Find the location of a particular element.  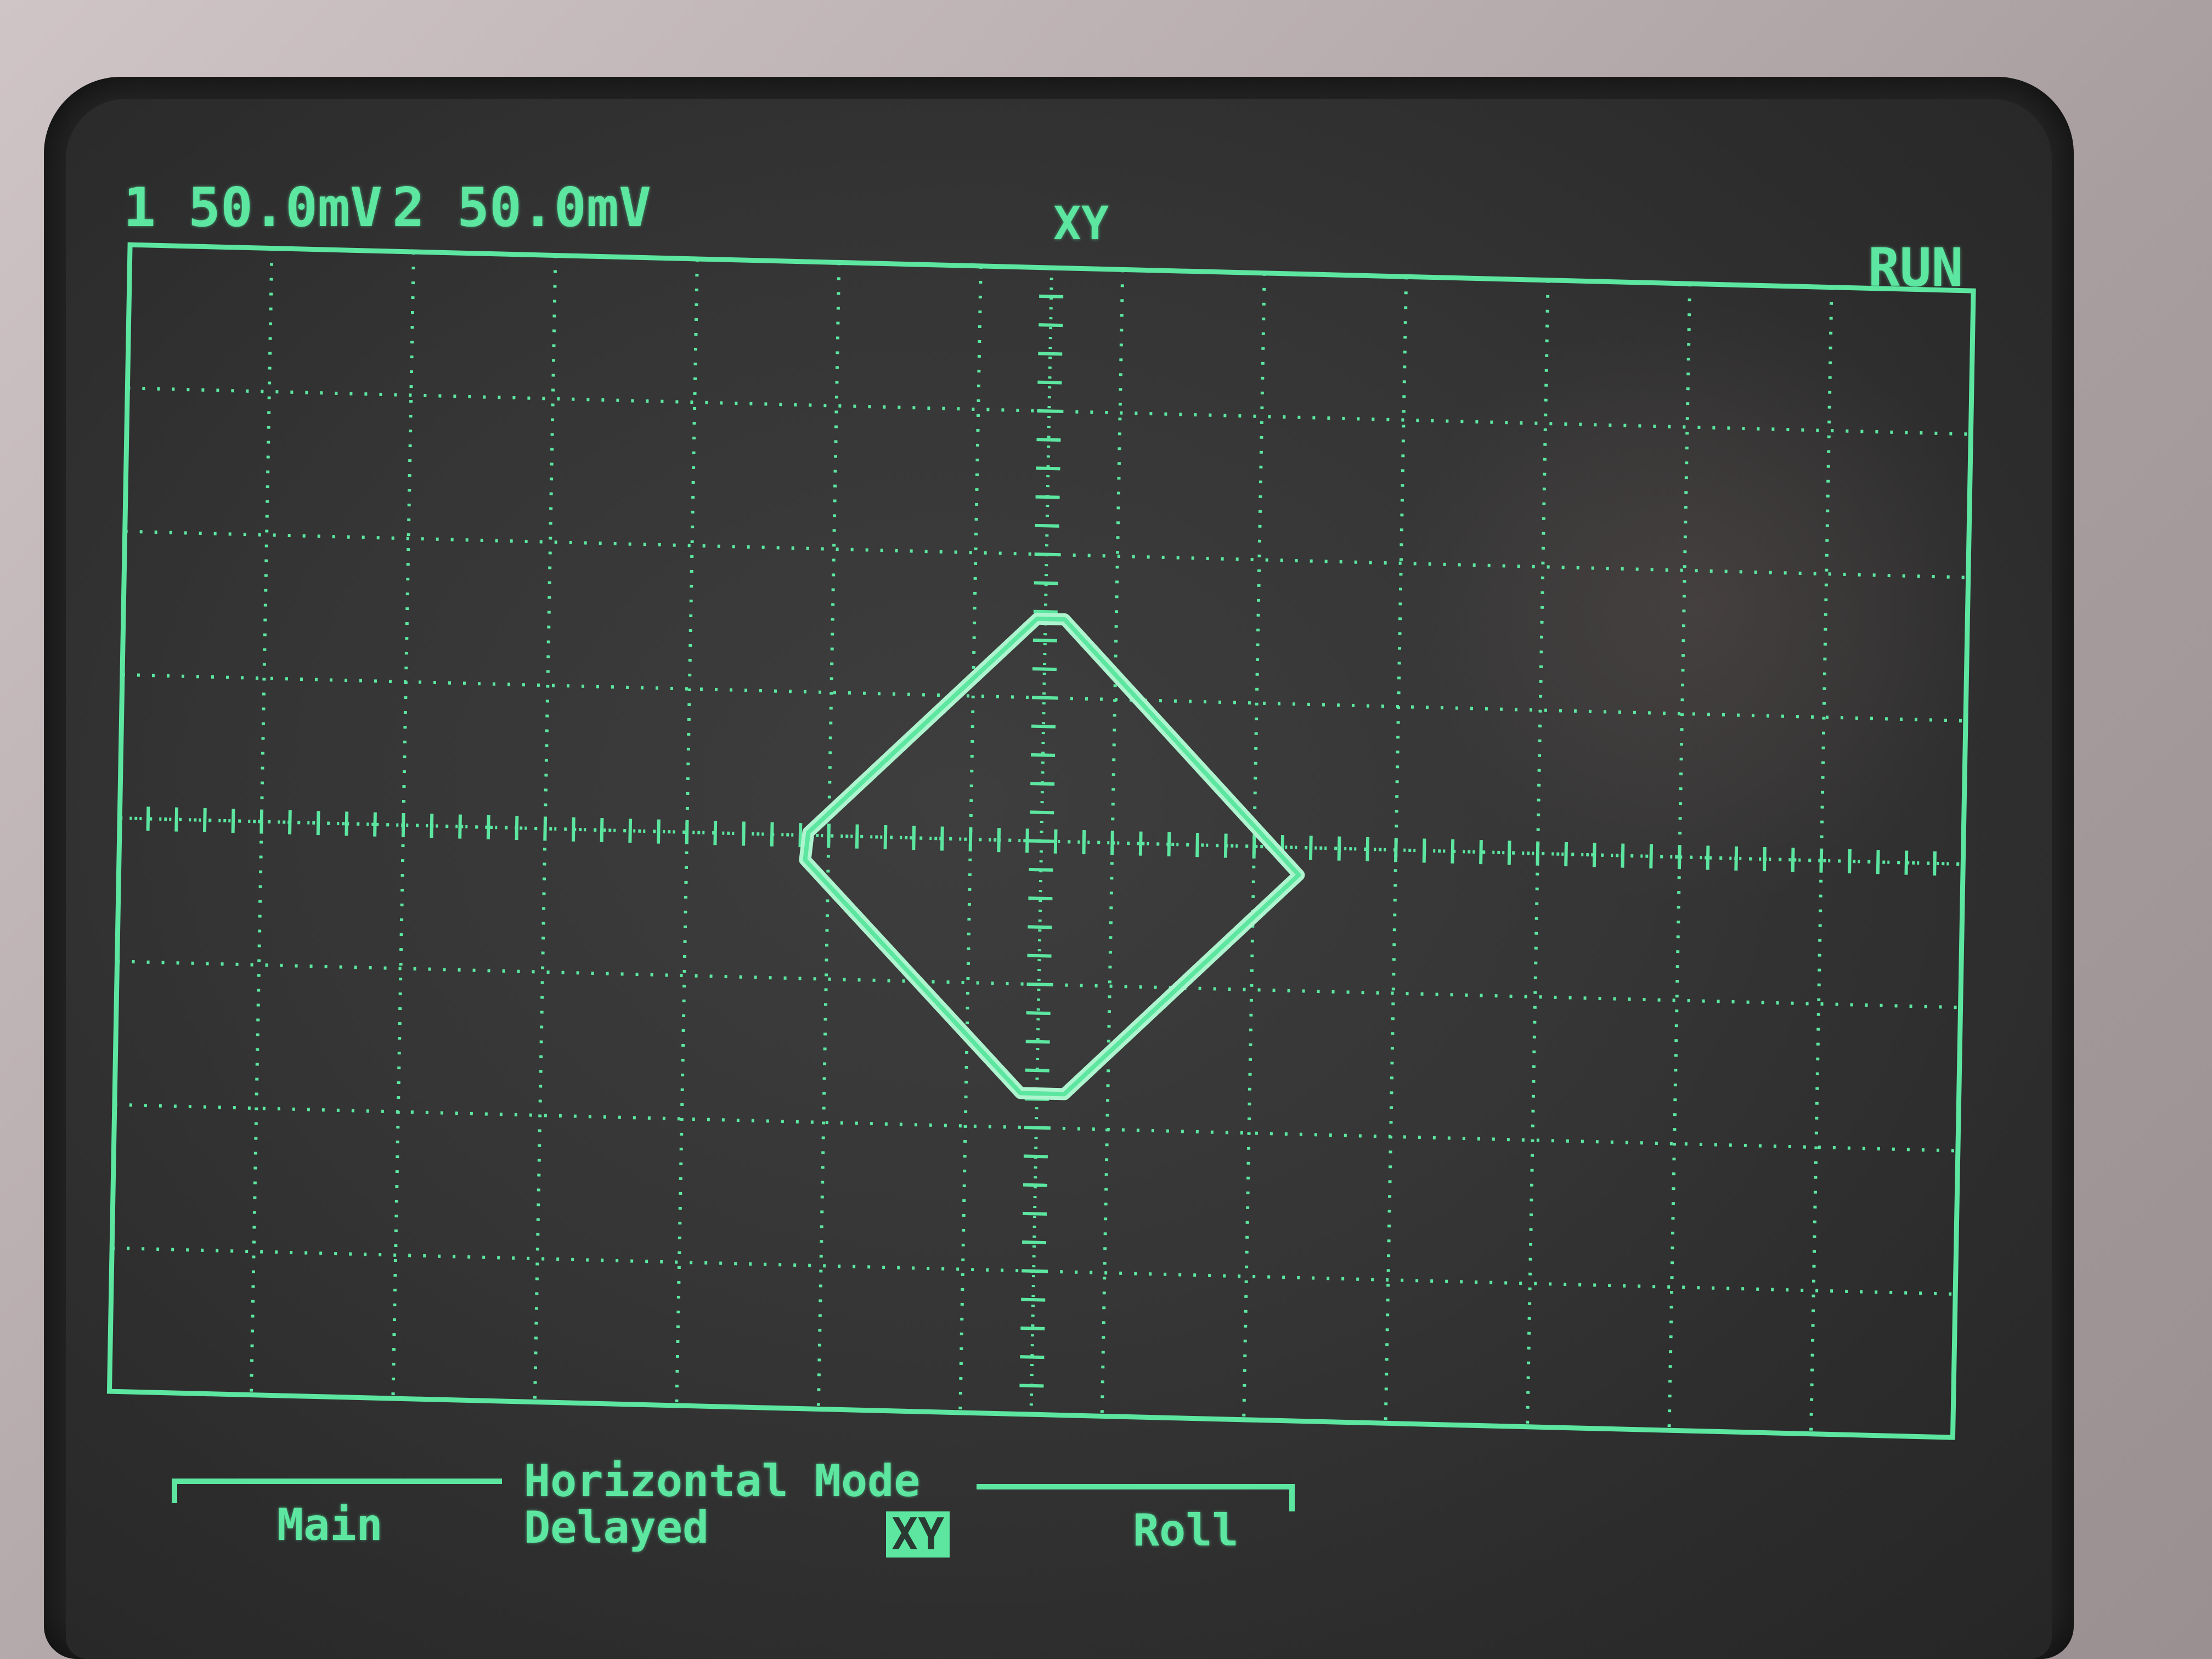

softkey-group-title: Horizontal Mode is located at coordinates (723, 1480).